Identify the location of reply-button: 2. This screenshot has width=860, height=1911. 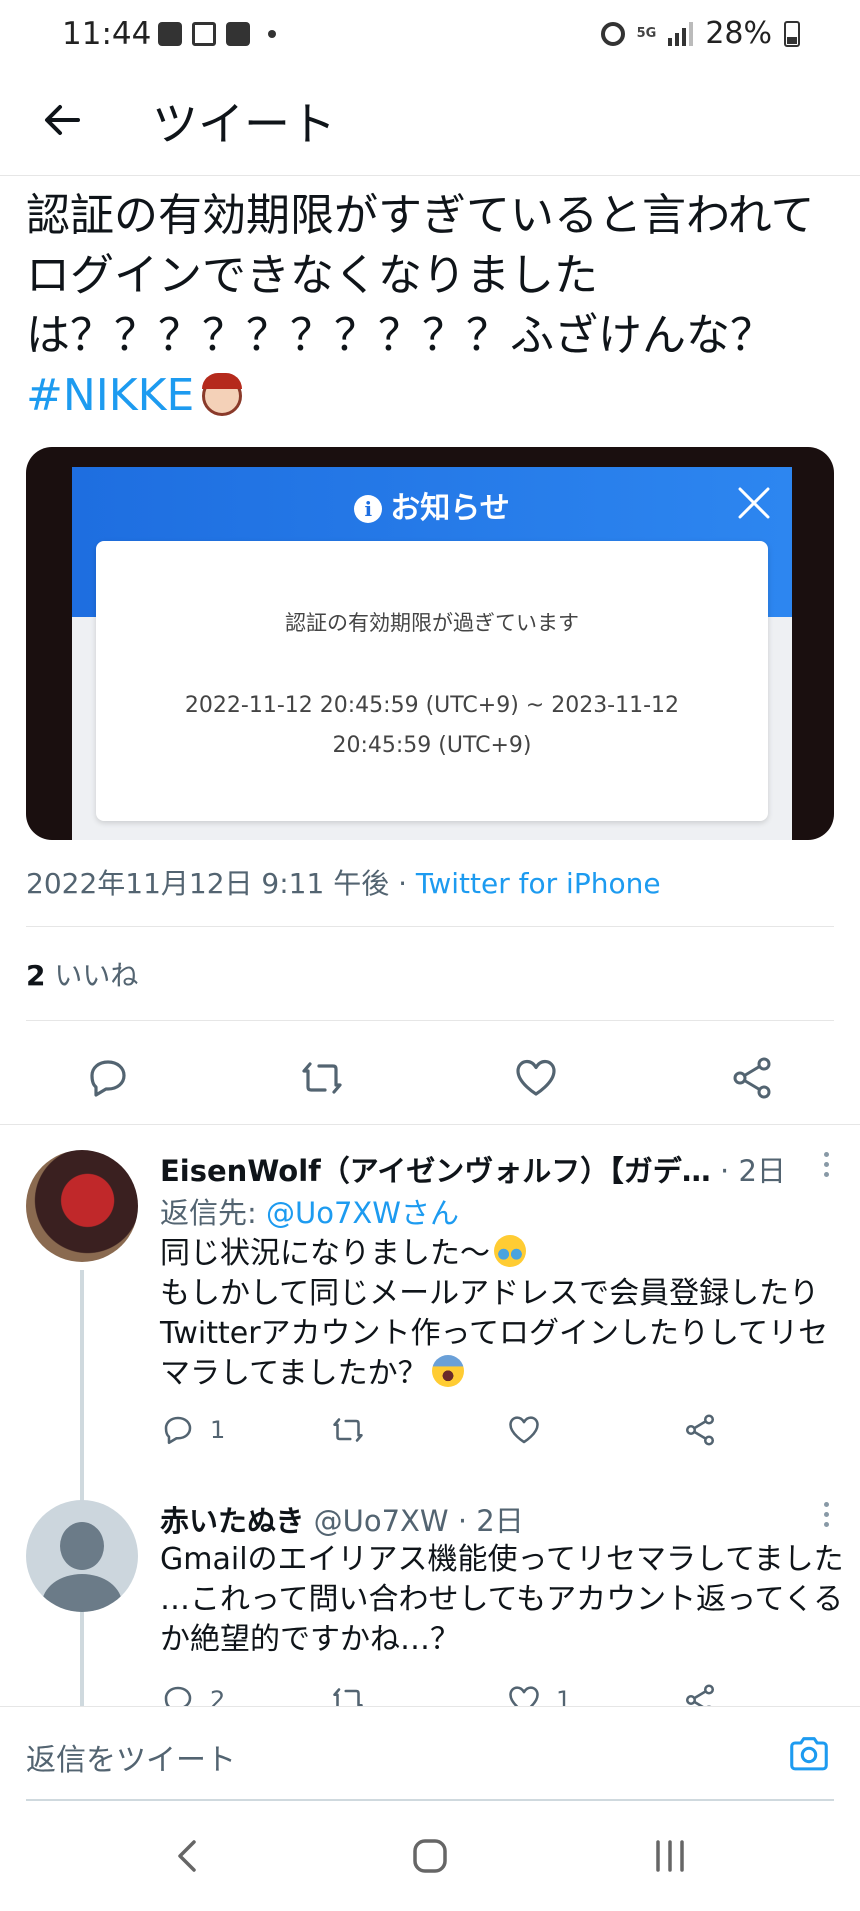
(192, 1693).